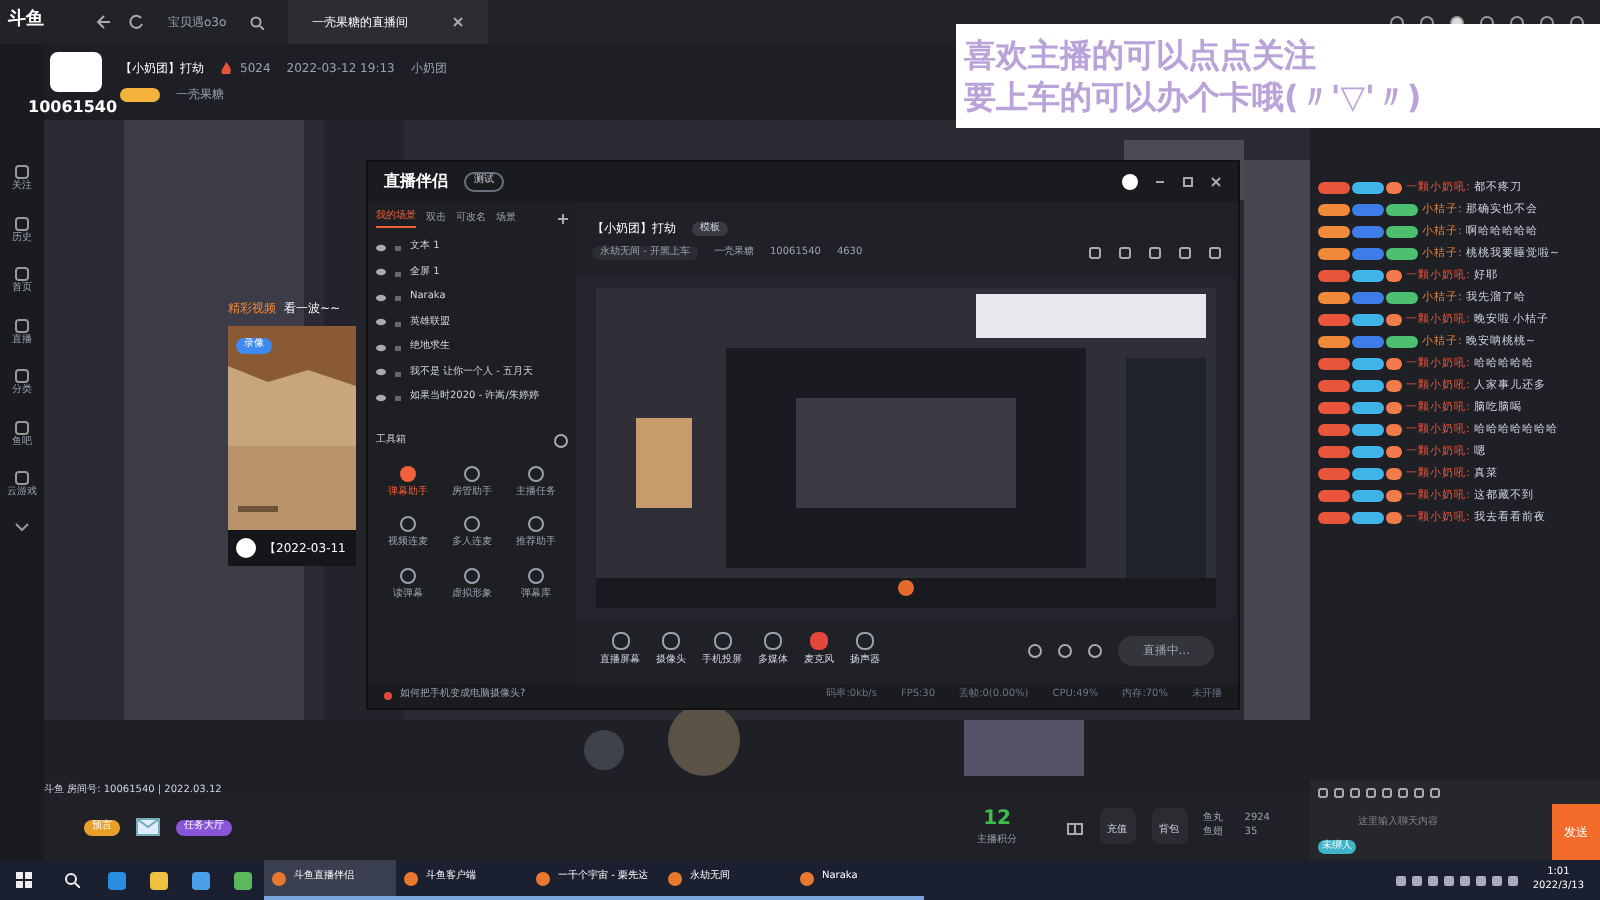 This screenshot has width=1600, height=900. What do you see at coordinates (243, 880) in the screenshot?
I see `app-icon` at bounding box center [243, 880].